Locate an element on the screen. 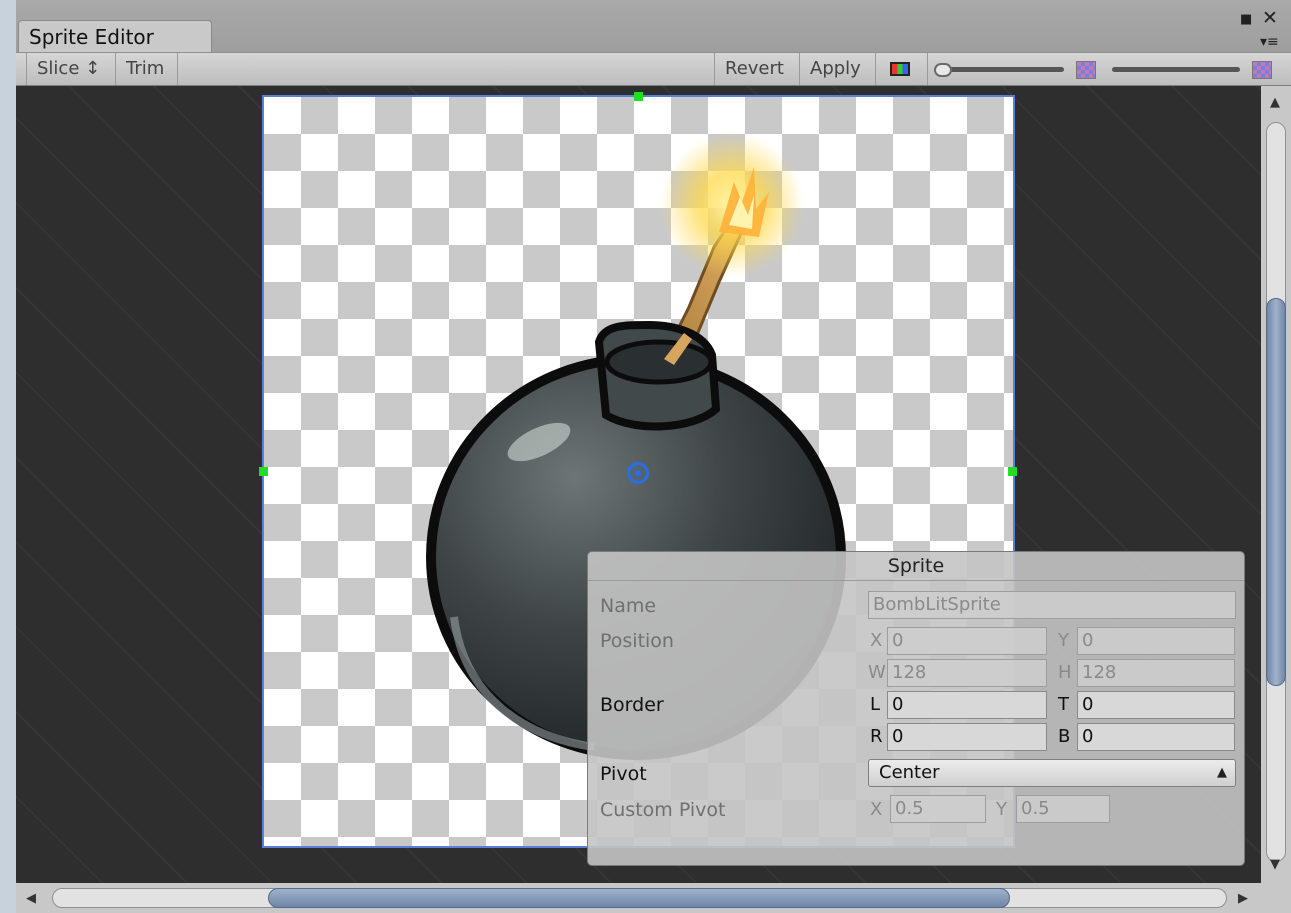 The height and width of the screenshot is (913, 1291). pos-x-label: X is located at coordinates (876, 640).